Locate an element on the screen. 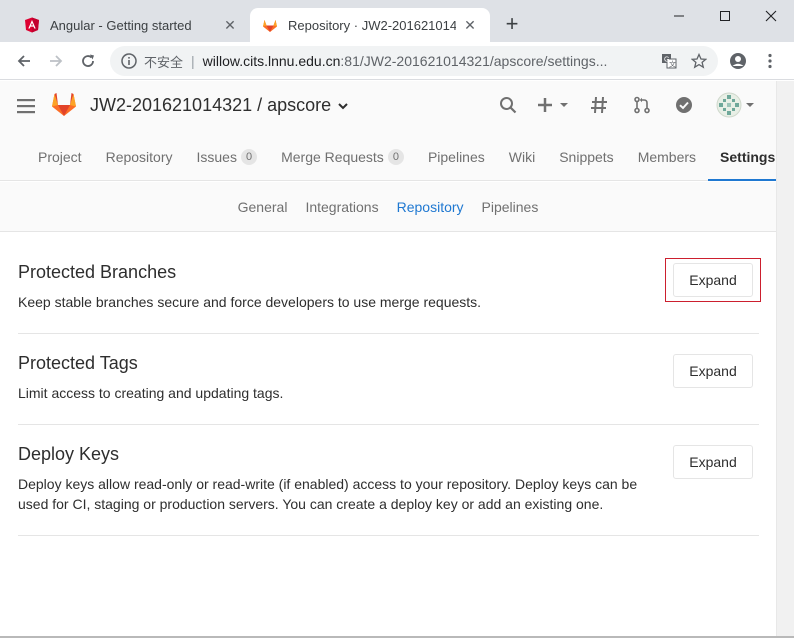 The image size is (794, 638). info-icon is located at coordinates (129, 61).